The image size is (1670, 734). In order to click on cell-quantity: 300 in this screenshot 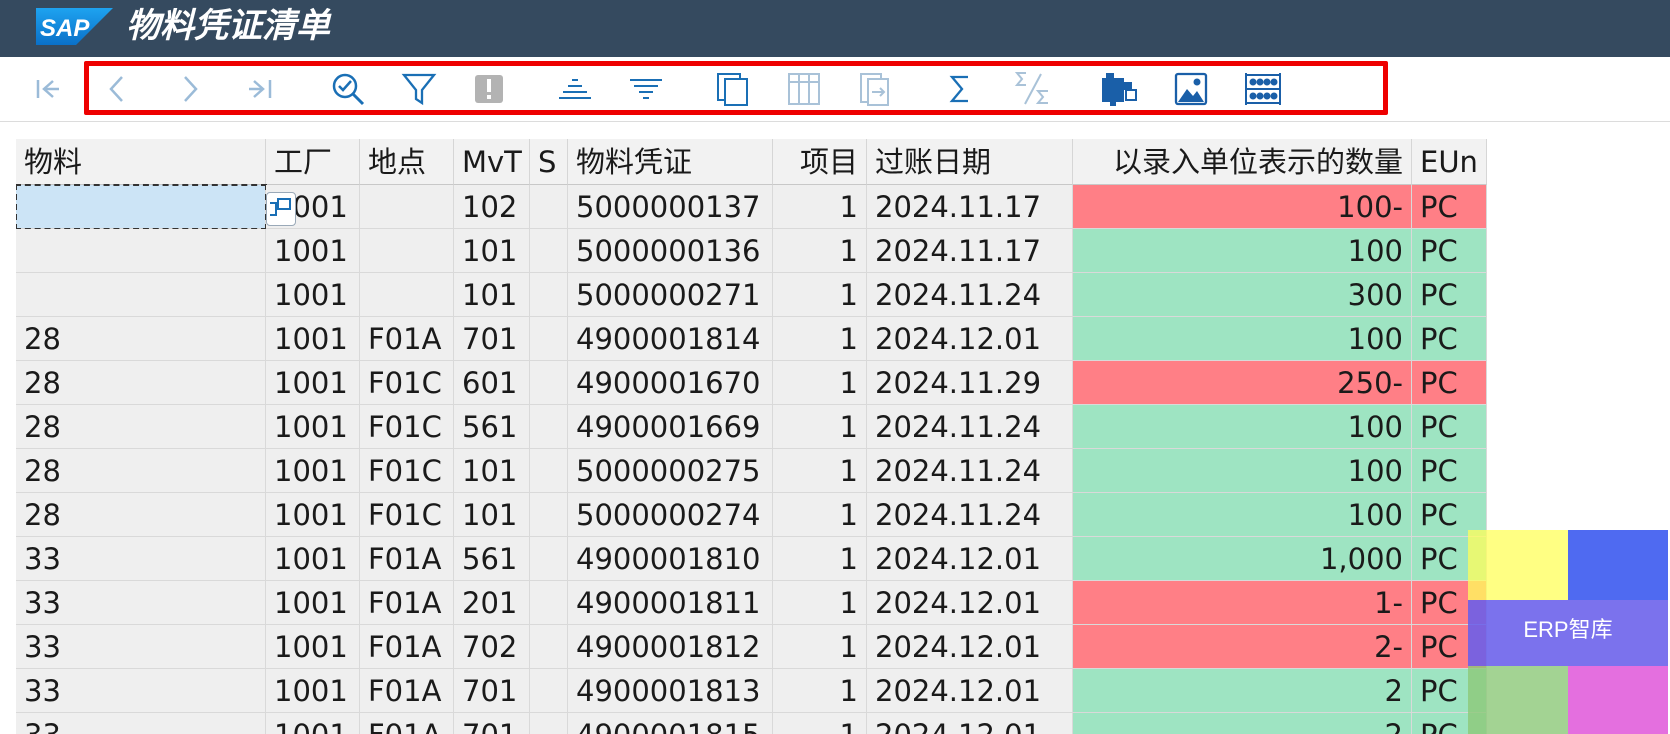, I will do `click(1242, 295)`.